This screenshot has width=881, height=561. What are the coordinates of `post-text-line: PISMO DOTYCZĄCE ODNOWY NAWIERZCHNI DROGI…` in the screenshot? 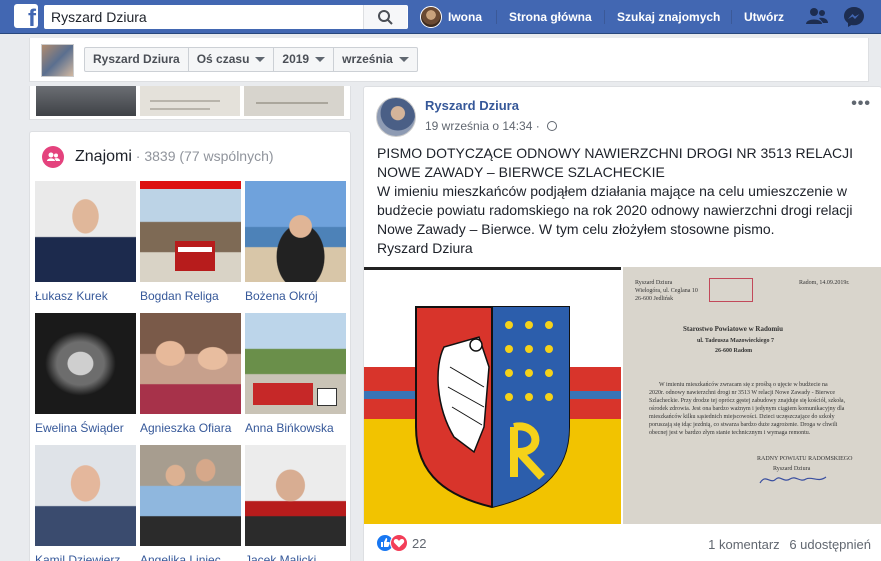 It's located at (615, 162).